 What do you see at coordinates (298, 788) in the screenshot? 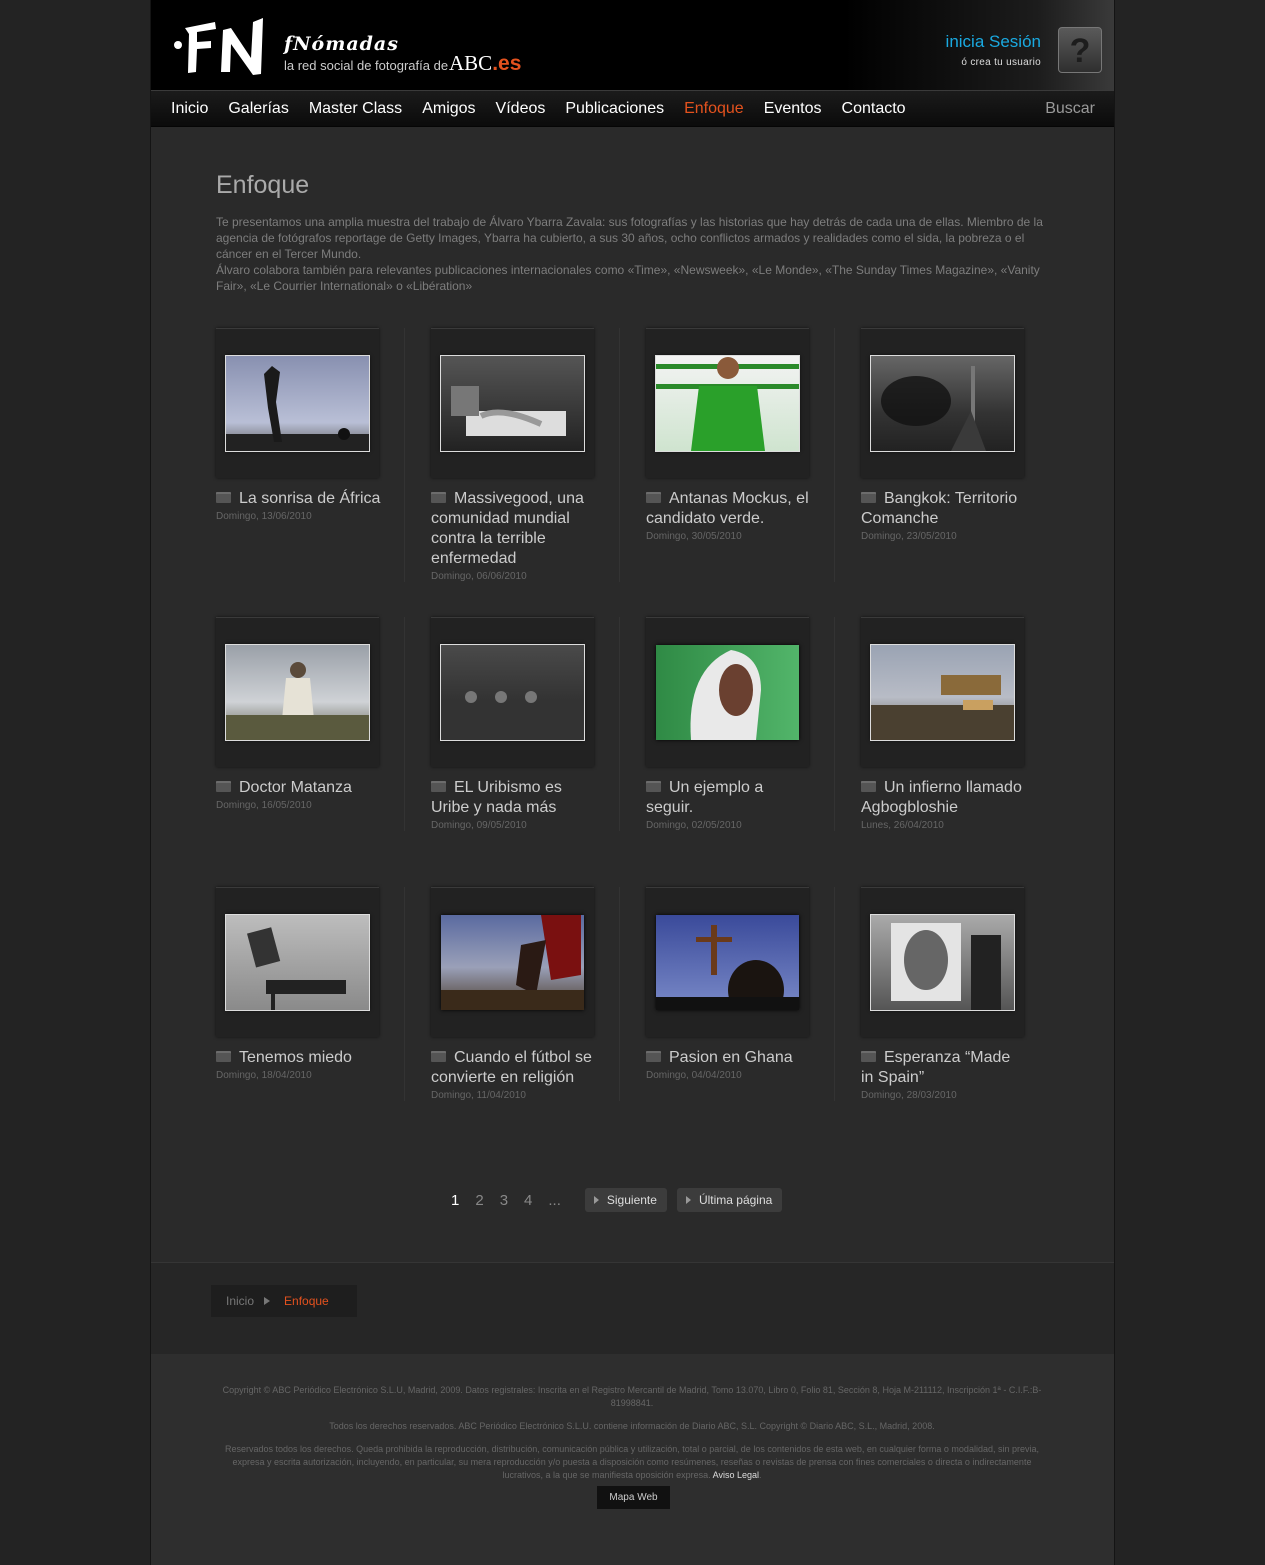
I see `article-title-link: Doctor Matanza` at bounding box center [298, 788].